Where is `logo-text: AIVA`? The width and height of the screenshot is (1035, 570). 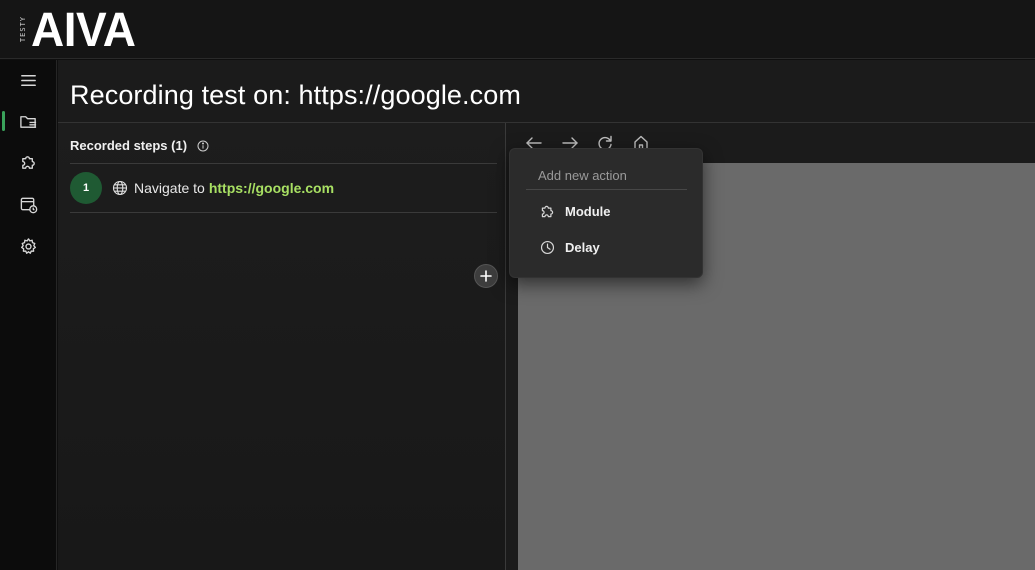
logo-text: AIVA is located at coordinates (83, 29).